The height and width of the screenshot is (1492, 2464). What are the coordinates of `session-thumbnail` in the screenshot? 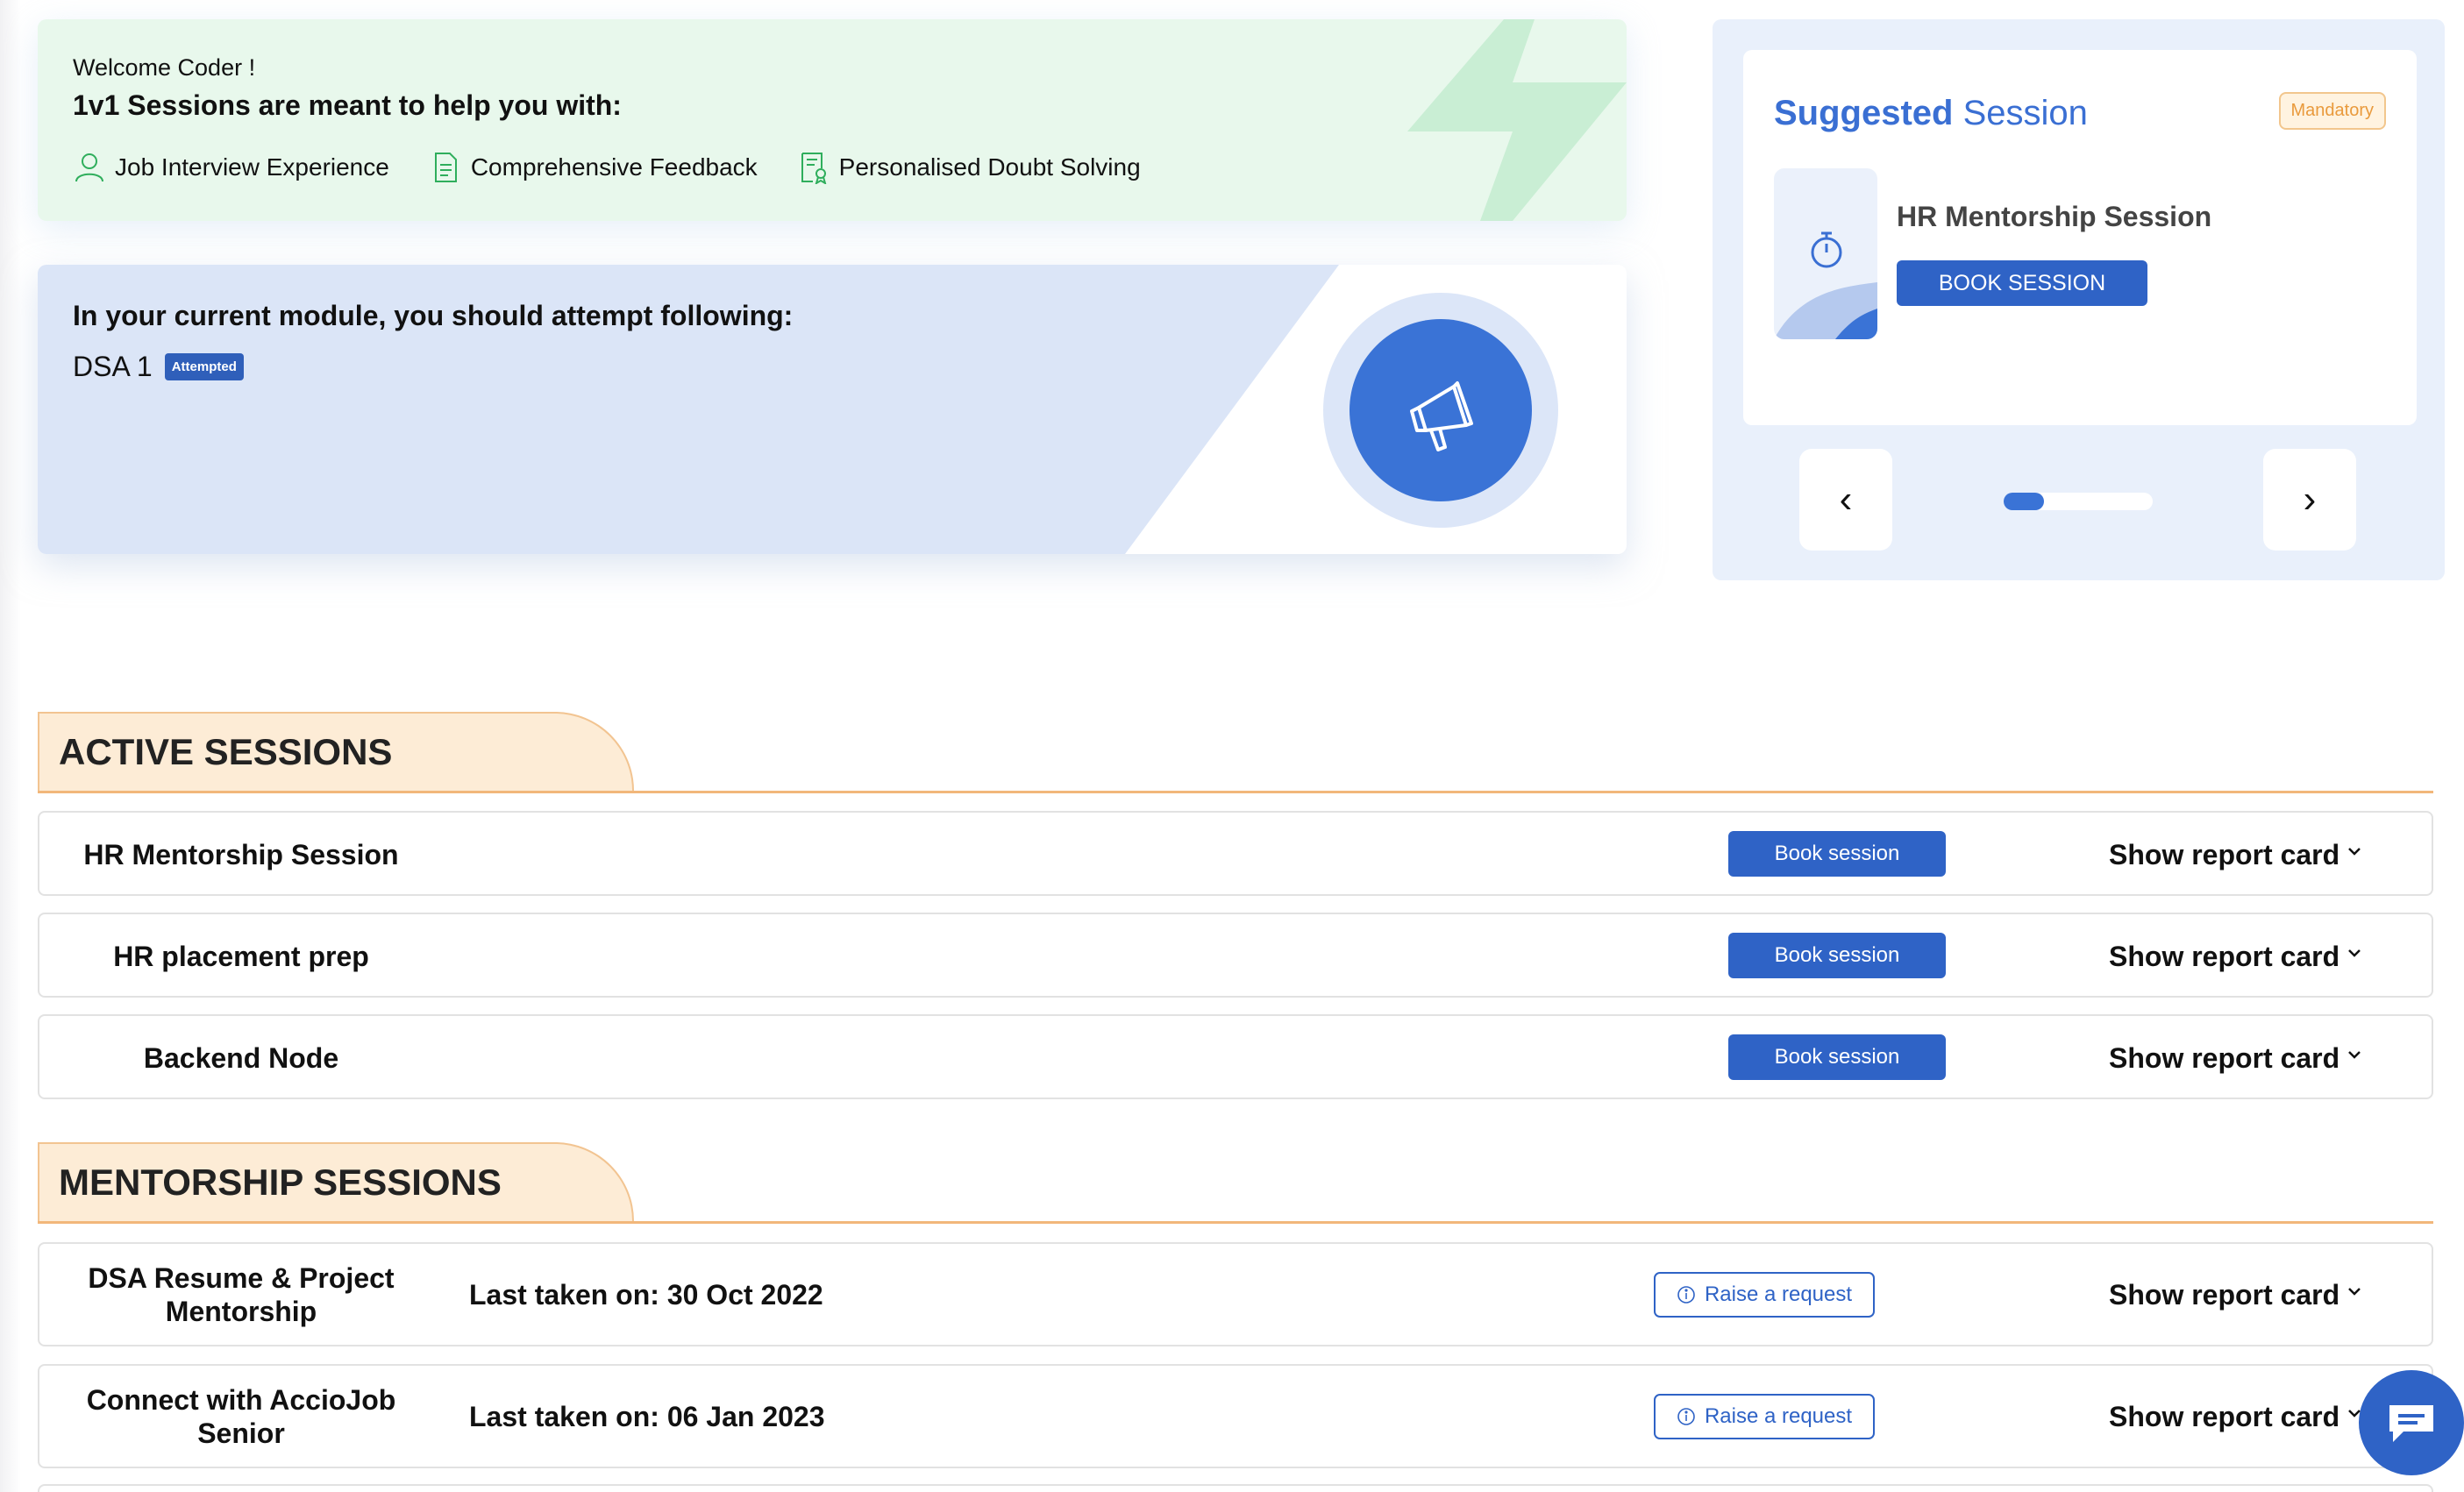 It's located at (1825, 254).